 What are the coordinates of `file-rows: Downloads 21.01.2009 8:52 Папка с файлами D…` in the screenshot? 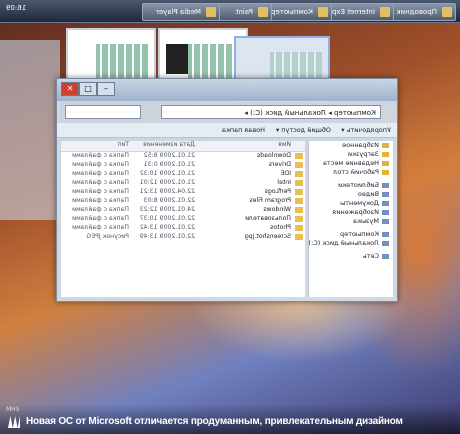 It's located at (183, 197).